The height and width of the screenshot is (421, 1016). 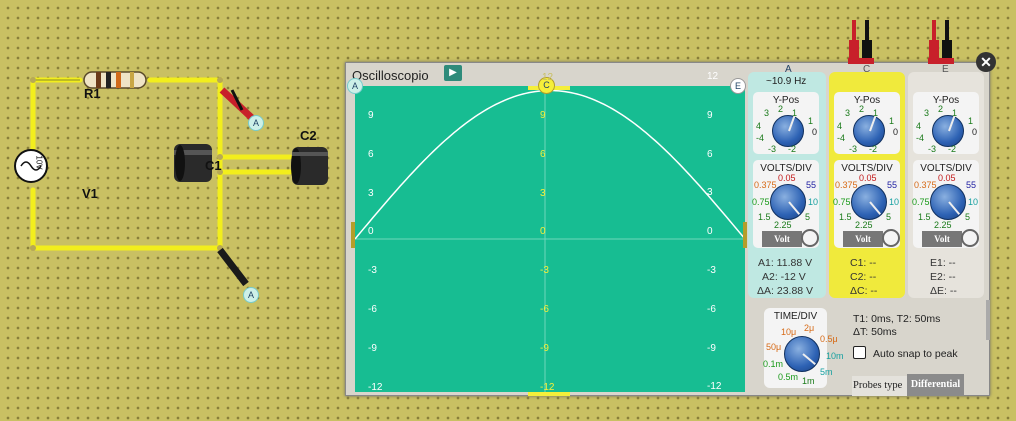 What do you see at coordinates (948, 131) in the screenshot?
I see `e-ypos-knob` at bounding box center [948, 131].